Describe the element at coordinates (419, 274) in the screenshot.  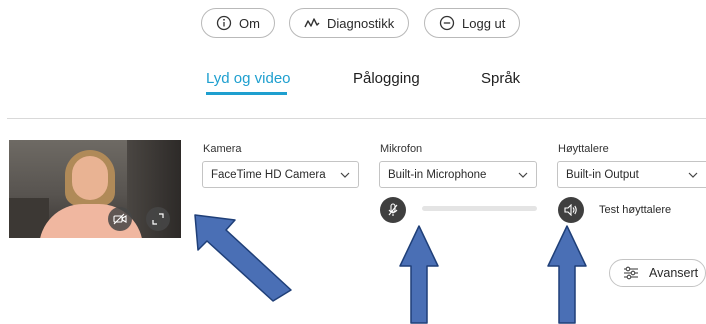
I see `annotation-arrow-microphone` at that location.